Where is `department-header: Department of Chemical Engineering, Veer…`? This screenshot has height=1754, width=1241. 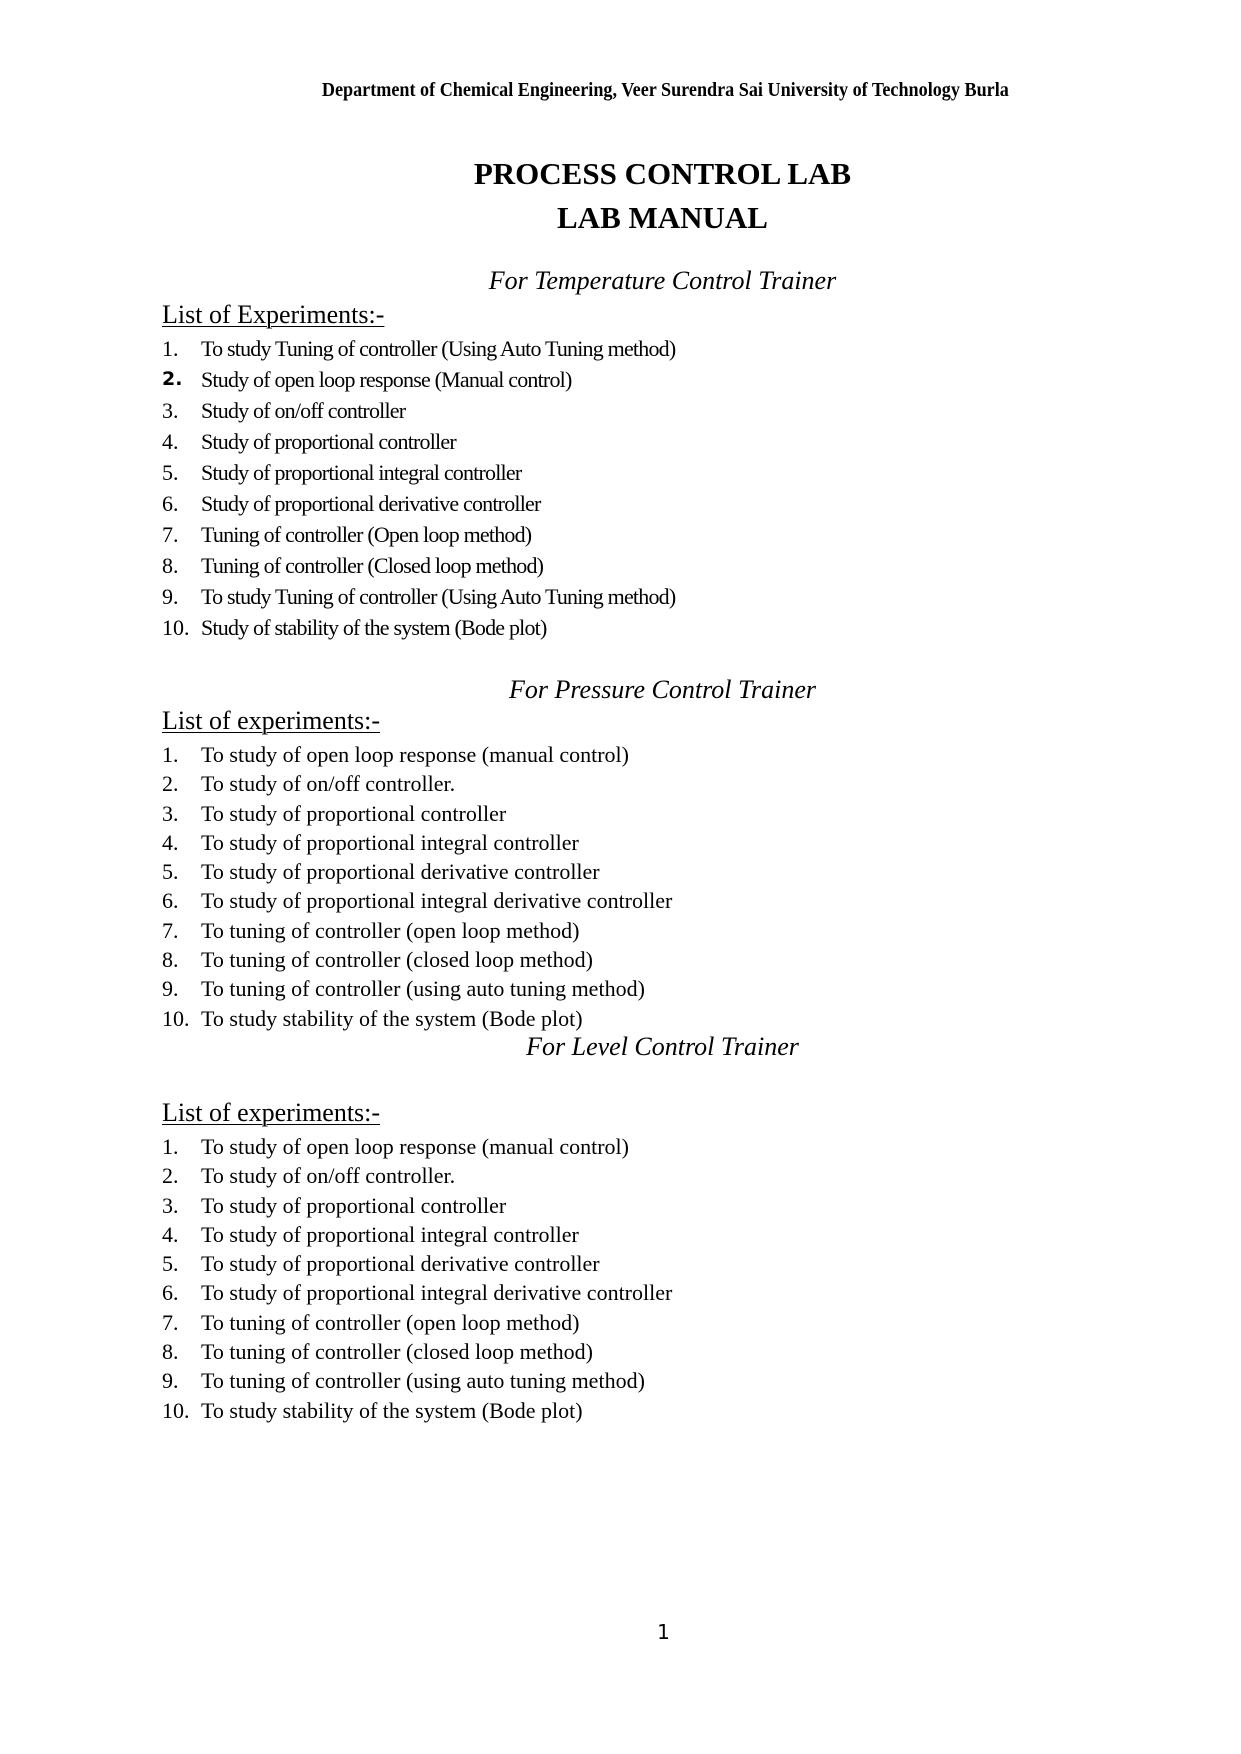
department-header: Department of Chemical Engineering, Veer… is located at coordinates (665, 90).